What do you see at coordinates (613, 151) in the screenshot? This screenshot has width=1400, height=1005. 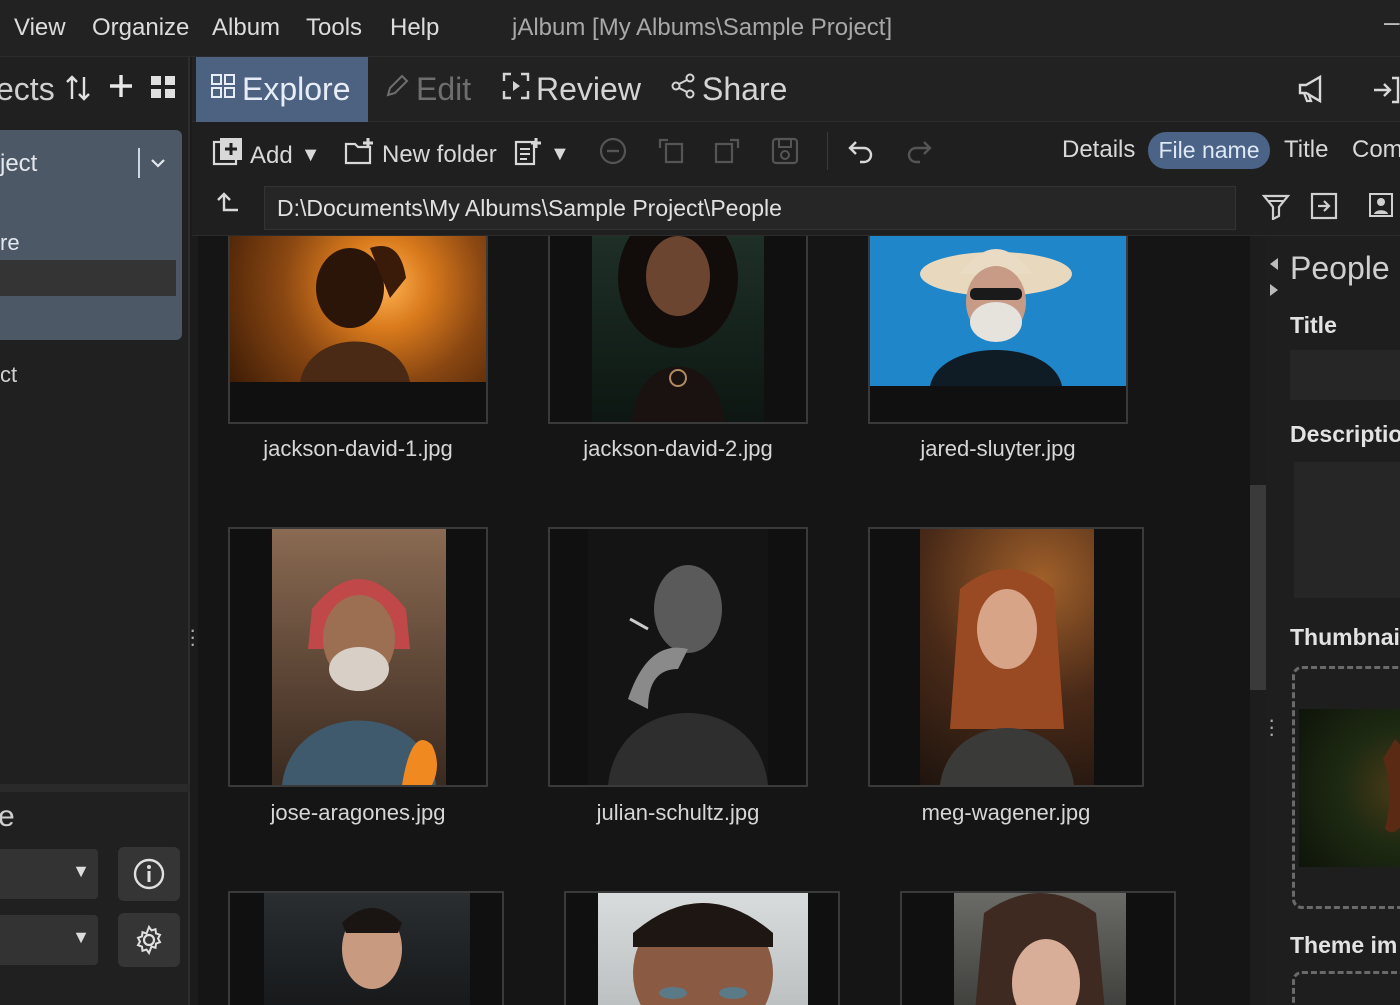 I see `remove-icon` at bounding box center [613, 151].